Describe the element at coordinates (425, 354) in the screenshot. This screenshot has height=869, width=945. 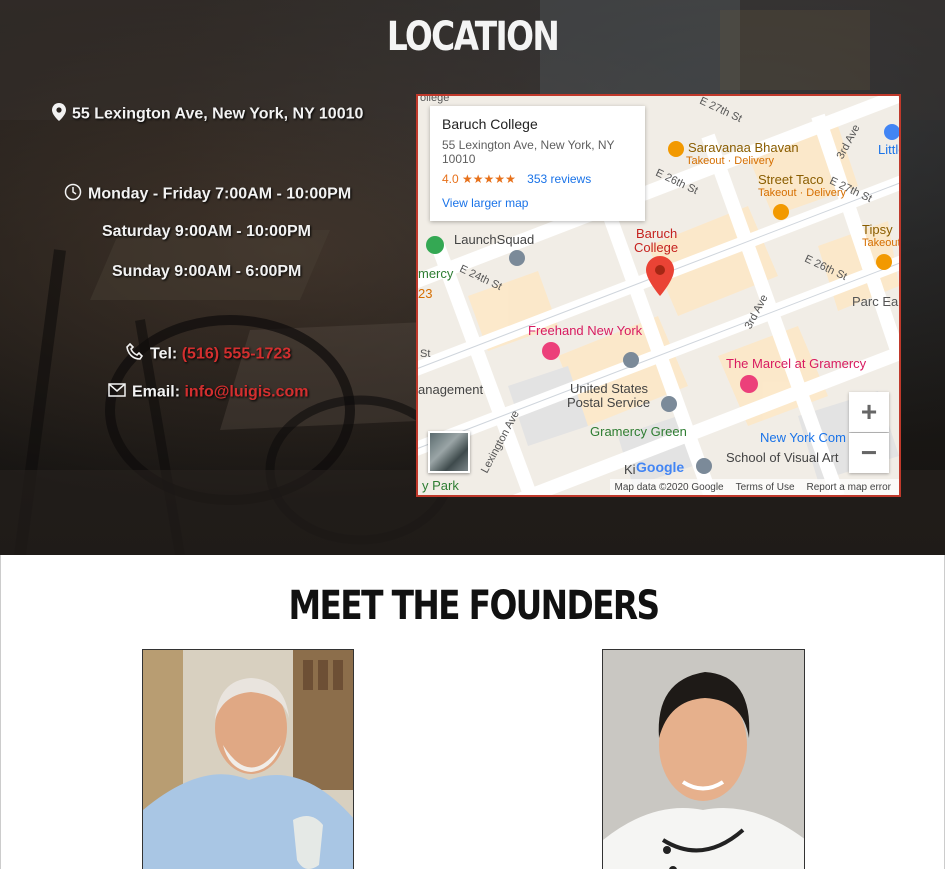
I see `map-label-st: St` at that location.